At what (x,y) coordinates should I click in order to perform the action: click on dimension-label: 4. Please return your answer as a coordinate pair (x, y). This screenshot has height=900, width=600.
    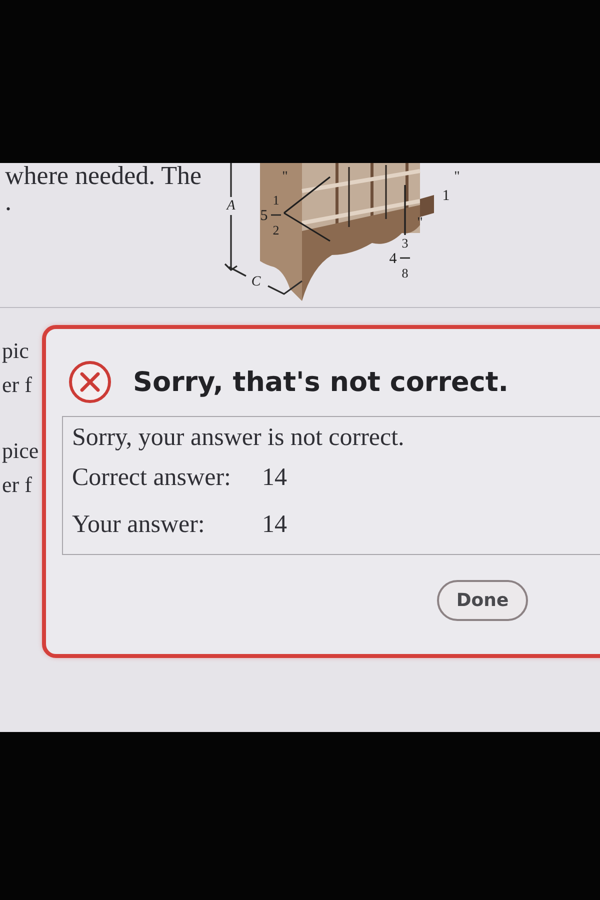
    Looking at the image, I should click on (393, 259).